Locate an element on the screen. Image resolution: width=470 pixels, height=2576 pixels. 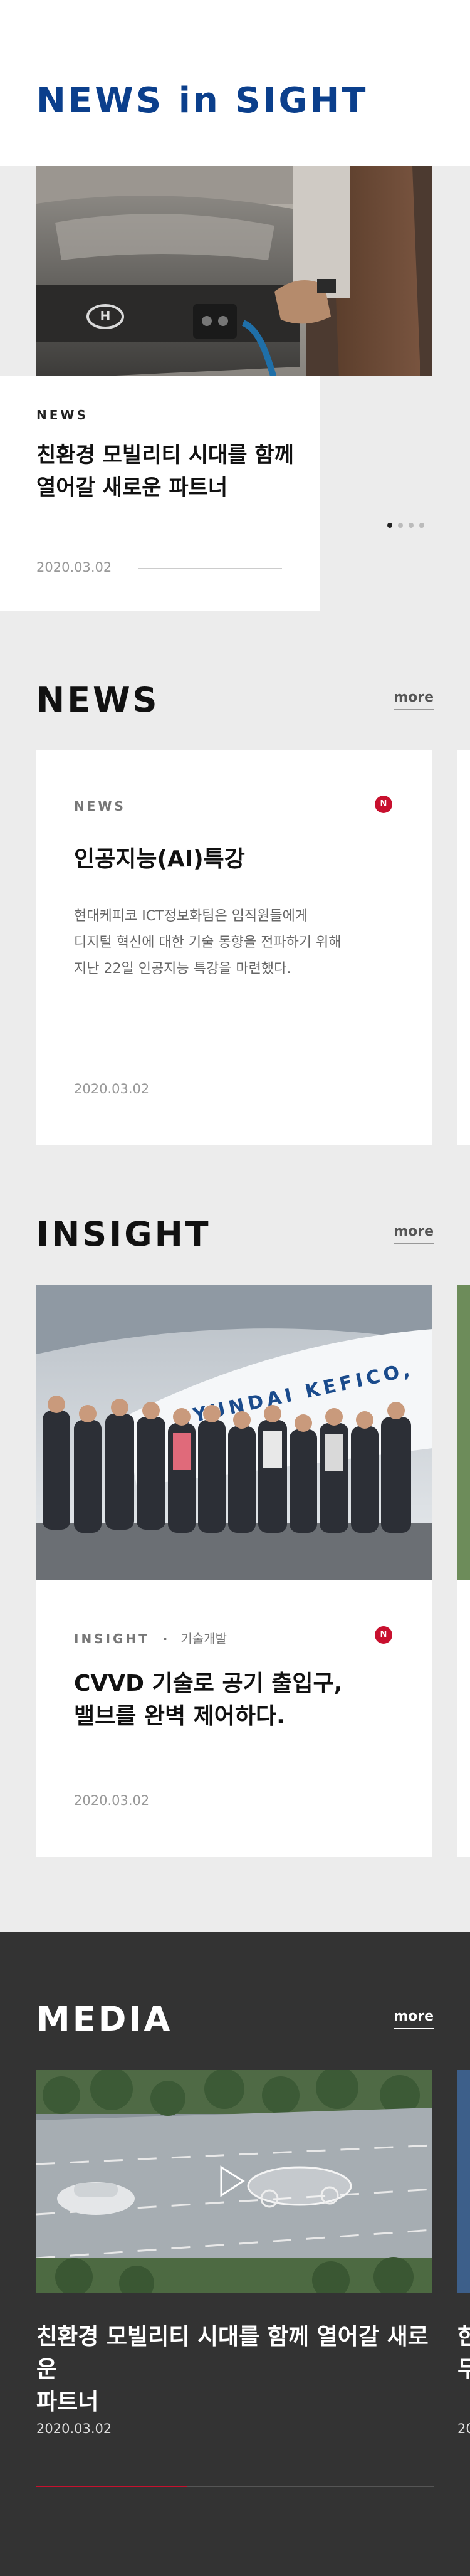
media-slider-progress-fill is located at coordinates (111, 2486).